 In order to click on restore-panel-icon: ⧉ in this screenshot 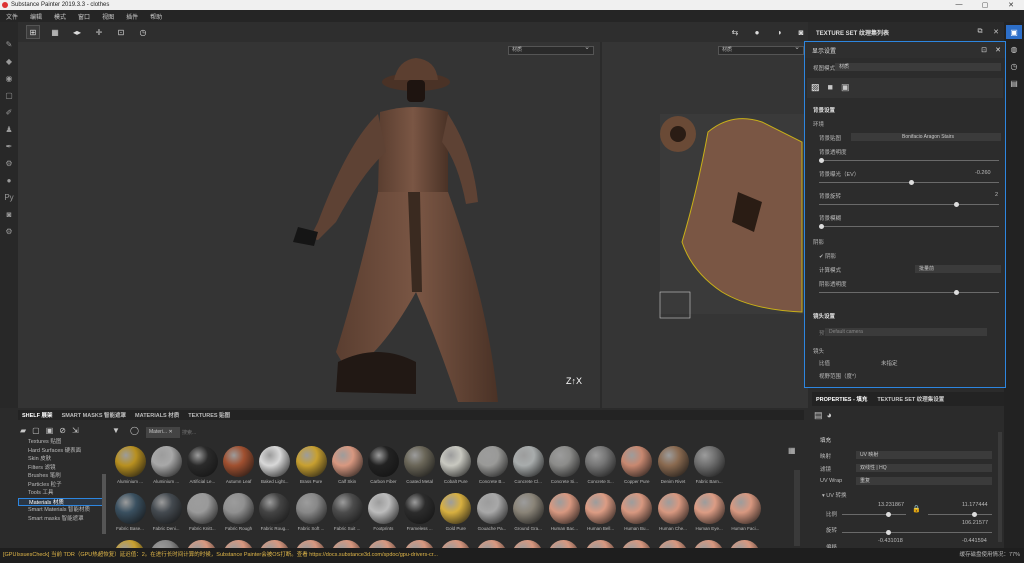, I will do `click(980, 32)`.